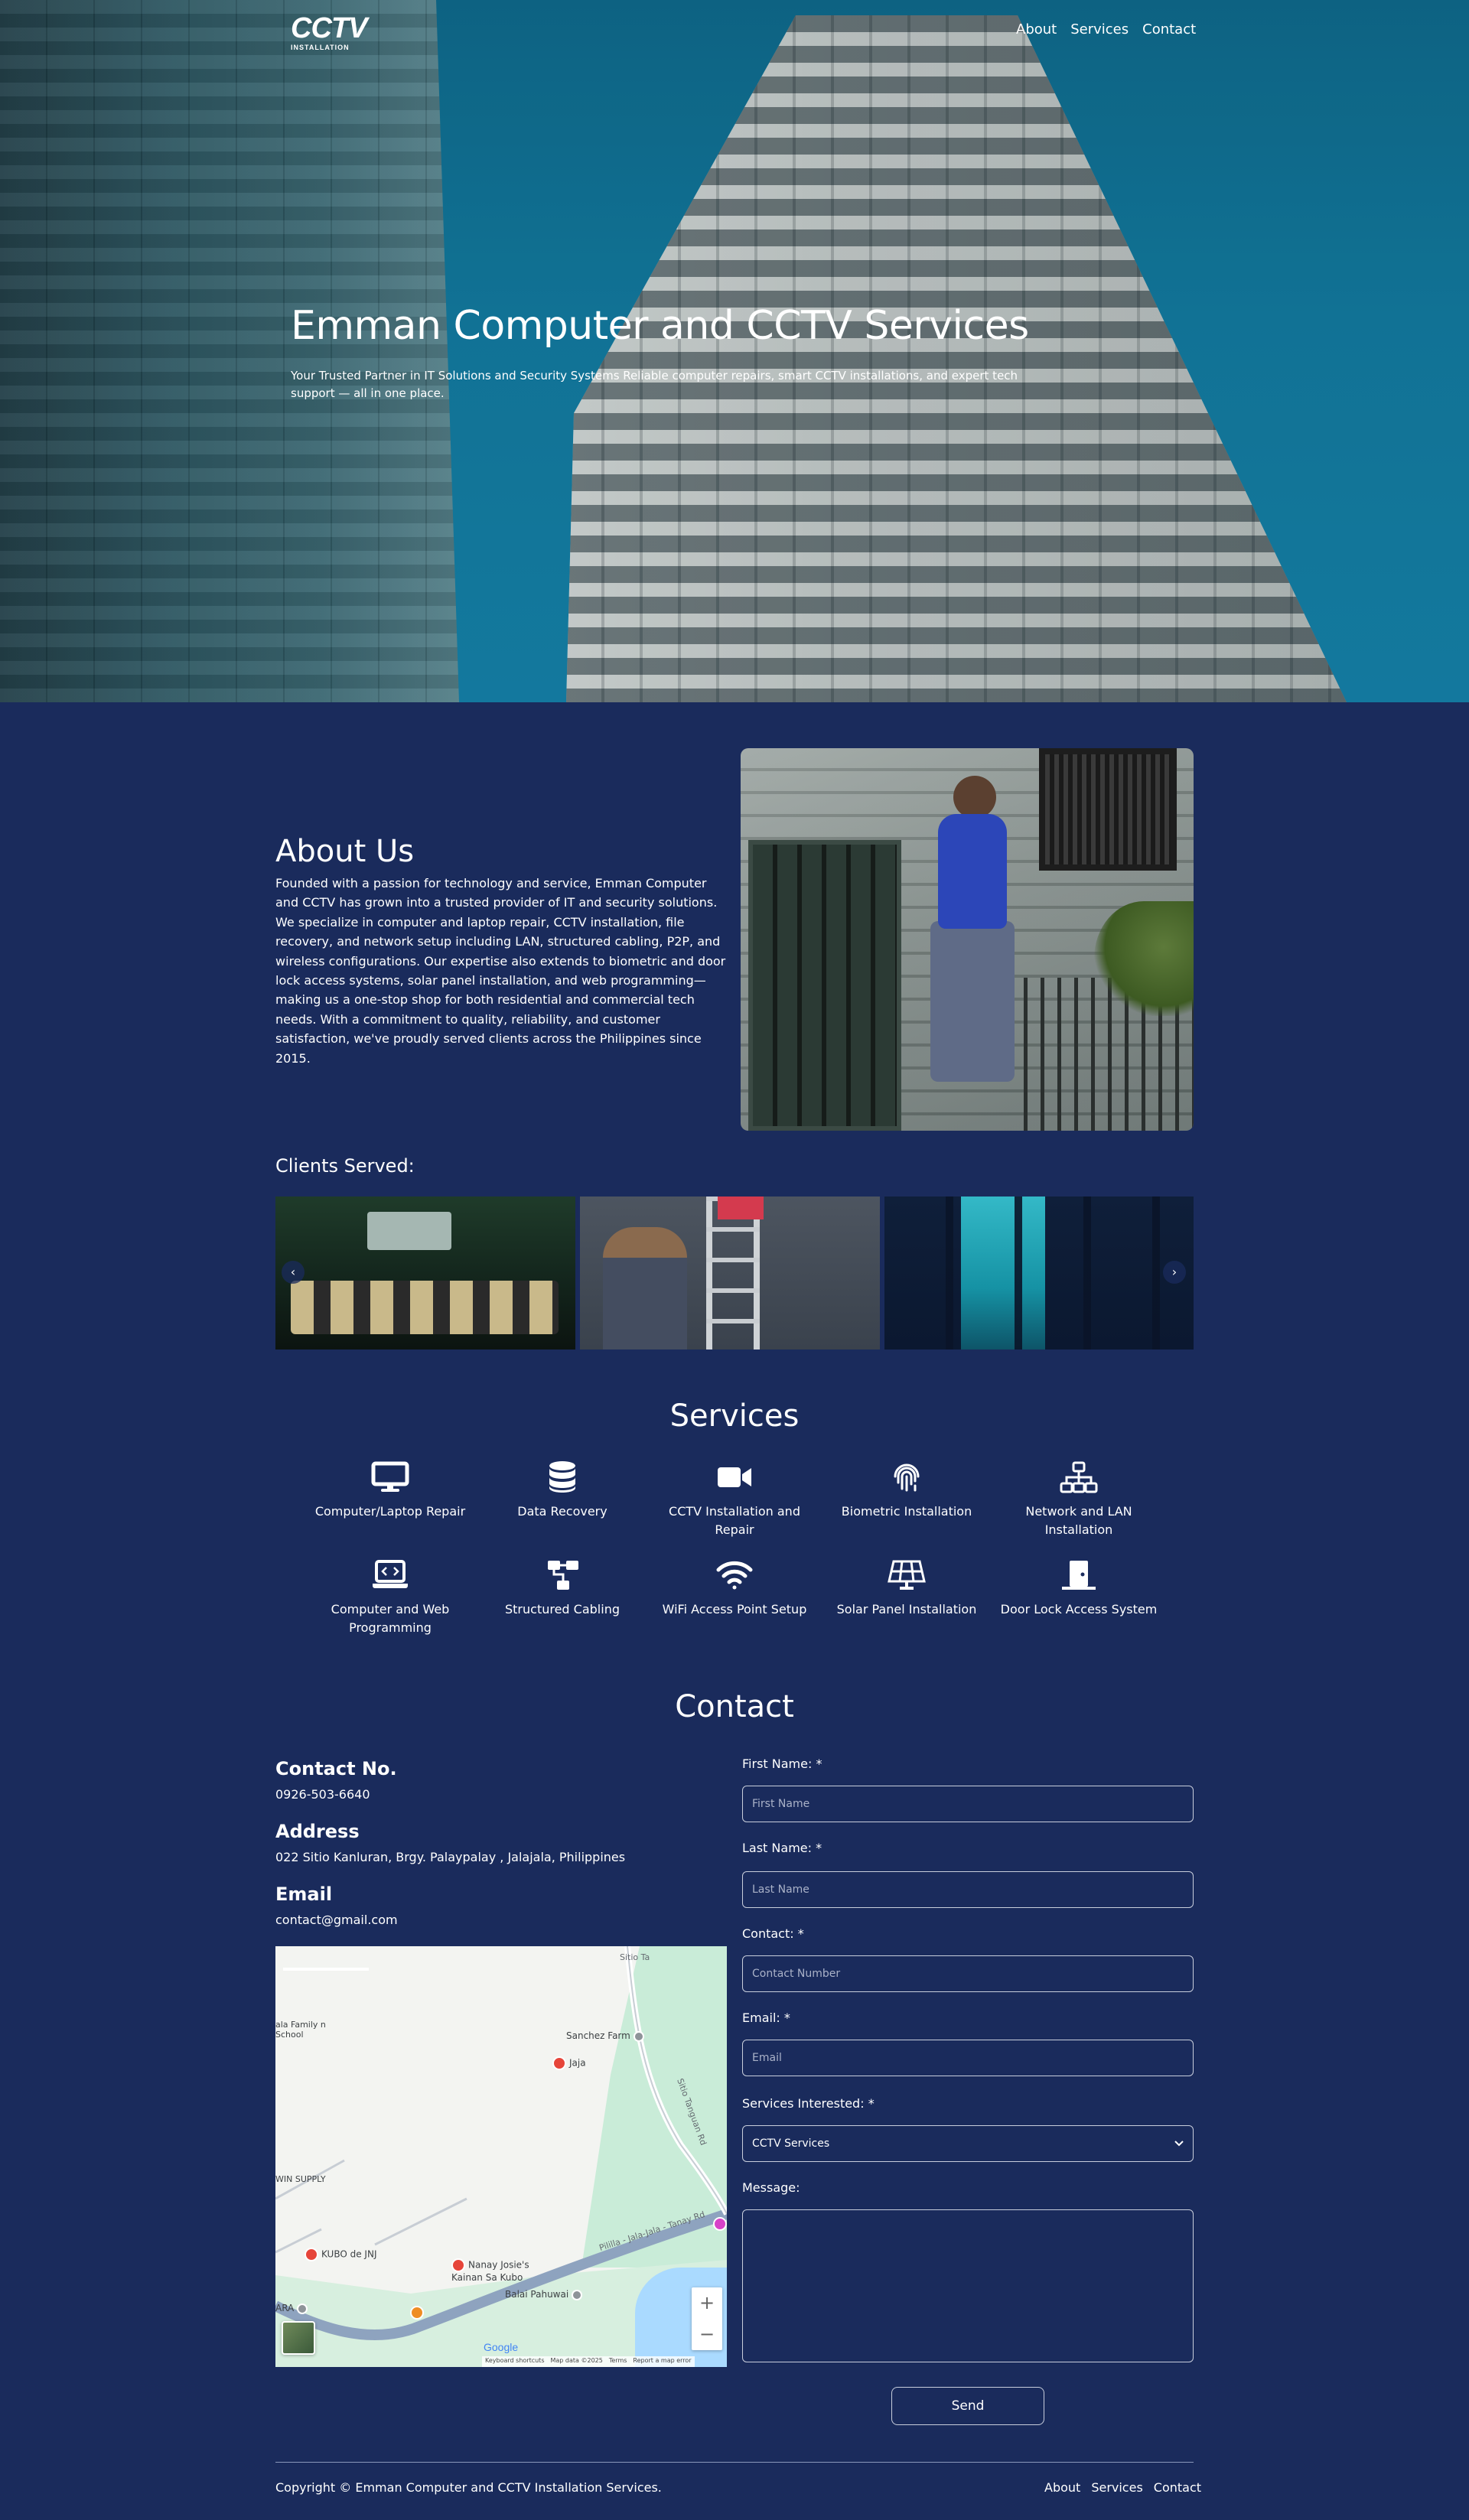 This screenshot has height=2520, width=1469. What do you see at coordinates (735, 1706) in the screenshot?
I see `contact-title: Contact` at bounding box center [735, 1706].